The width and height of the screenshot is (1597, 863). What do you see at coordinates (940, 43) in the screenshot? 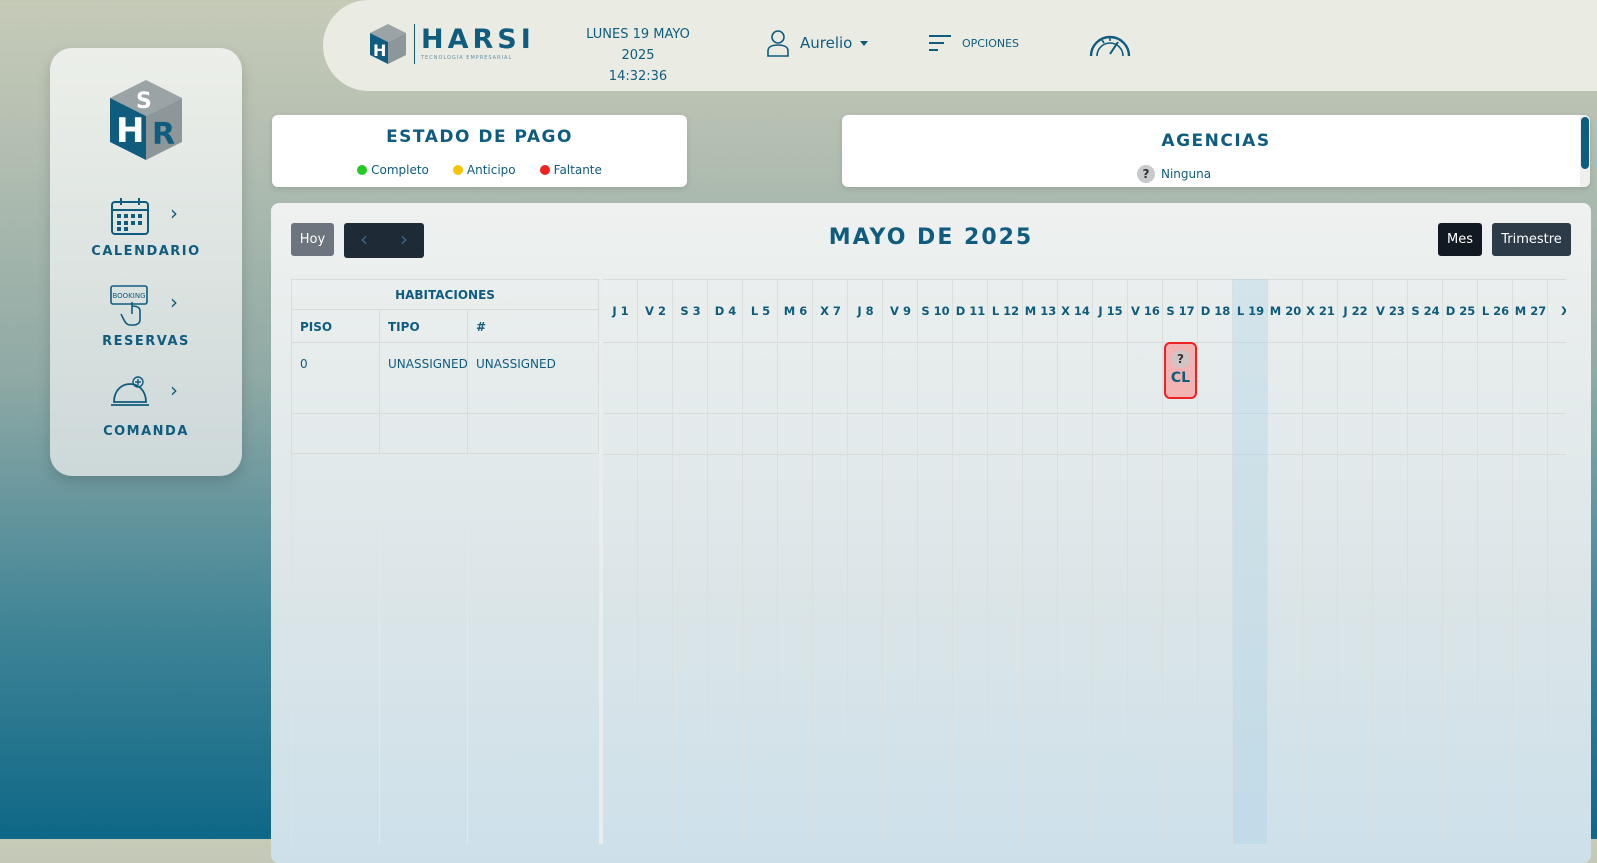
I see `filter-lines-icon` at bounding box center [940, 43].